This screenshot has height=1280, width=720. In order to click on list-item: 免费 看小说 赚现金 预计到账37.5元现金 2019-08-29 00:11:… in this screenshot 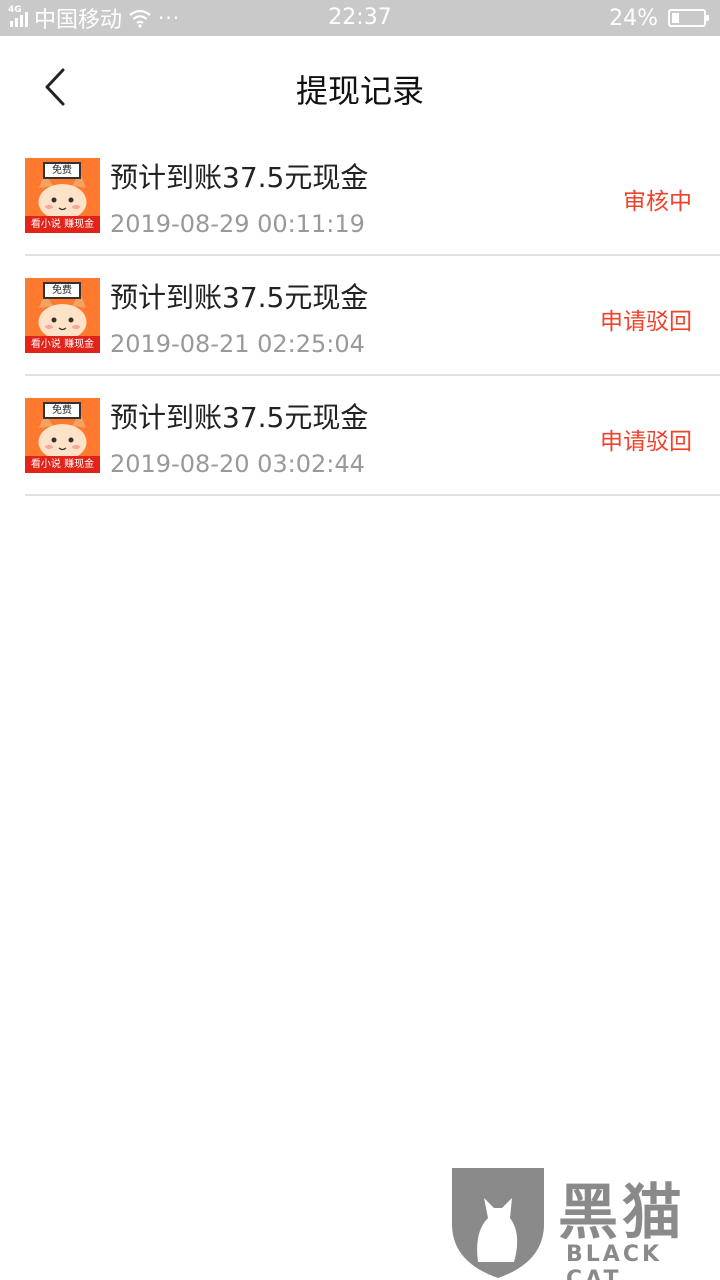, I will do `click(360, 196)`.